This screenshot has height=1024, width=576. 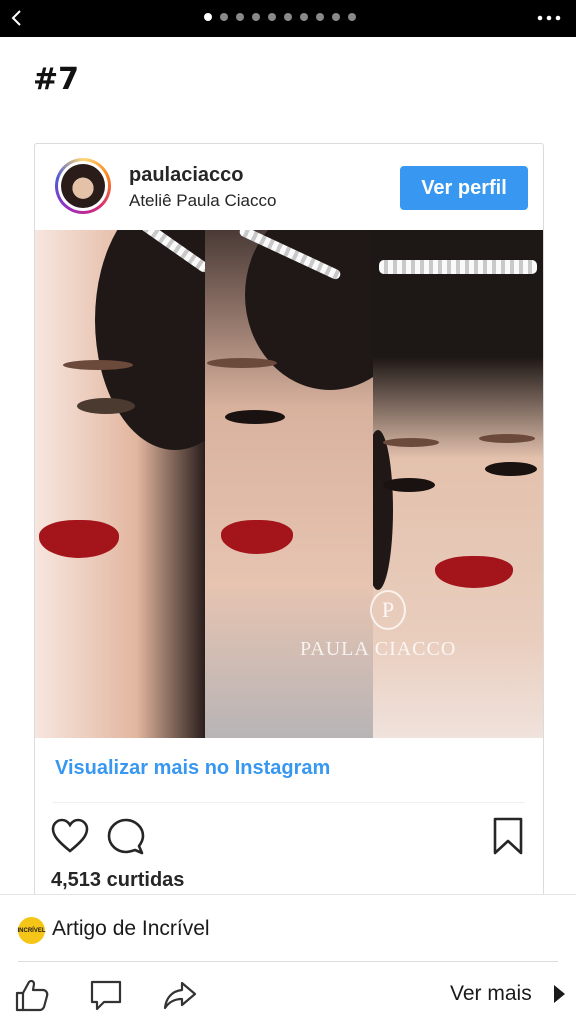 I want to click on avatar, so click(x=83, y=186).